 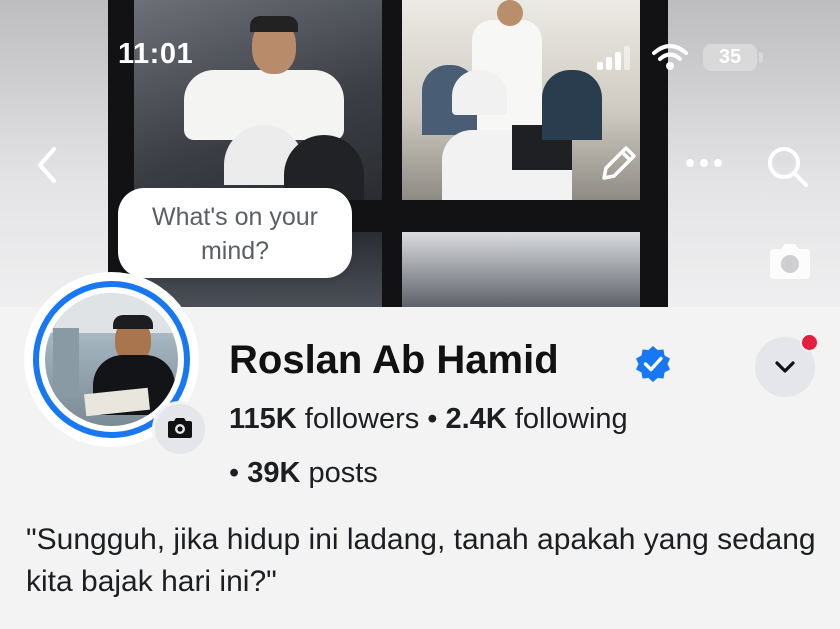 I want to click on status-time: 11:01, so click(x=156, y=54).